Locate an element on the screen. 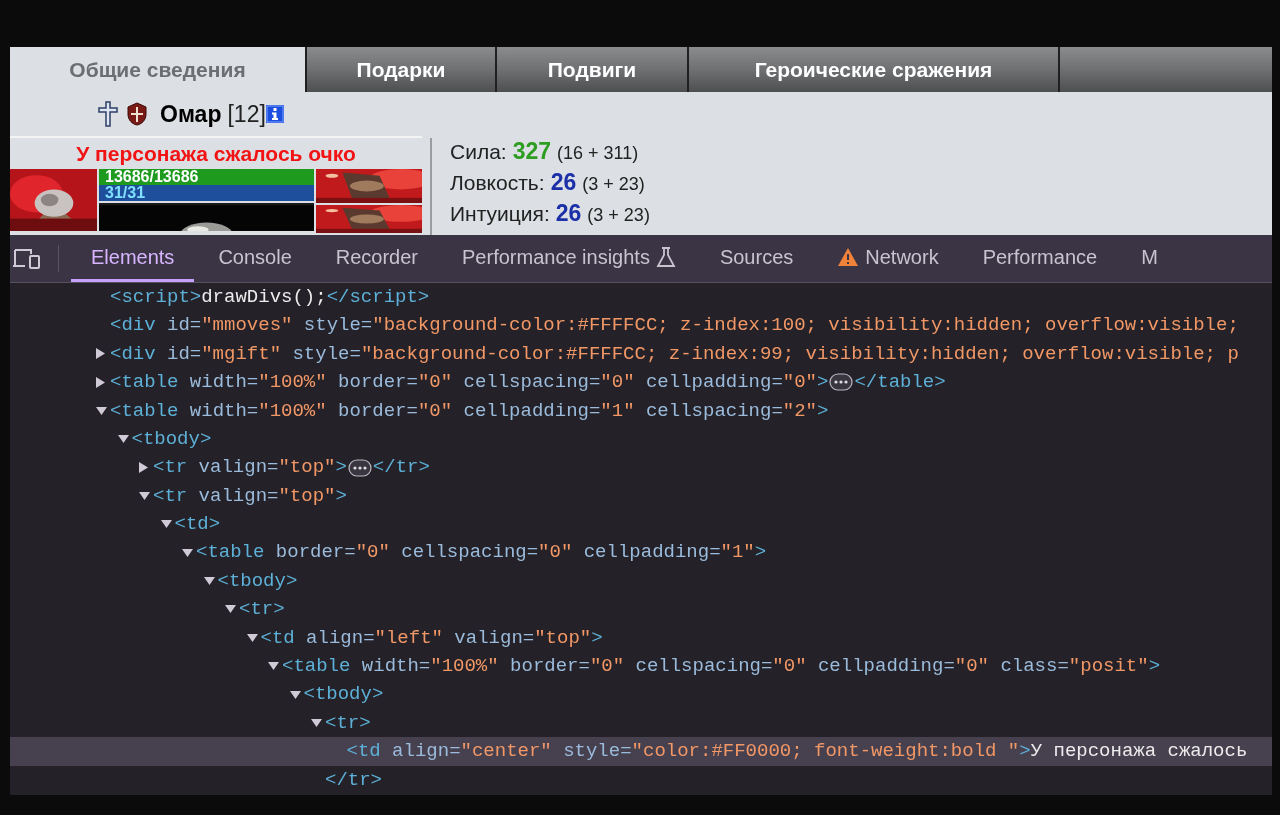  devtools-tab: Network is located at coordinates (888, 258).